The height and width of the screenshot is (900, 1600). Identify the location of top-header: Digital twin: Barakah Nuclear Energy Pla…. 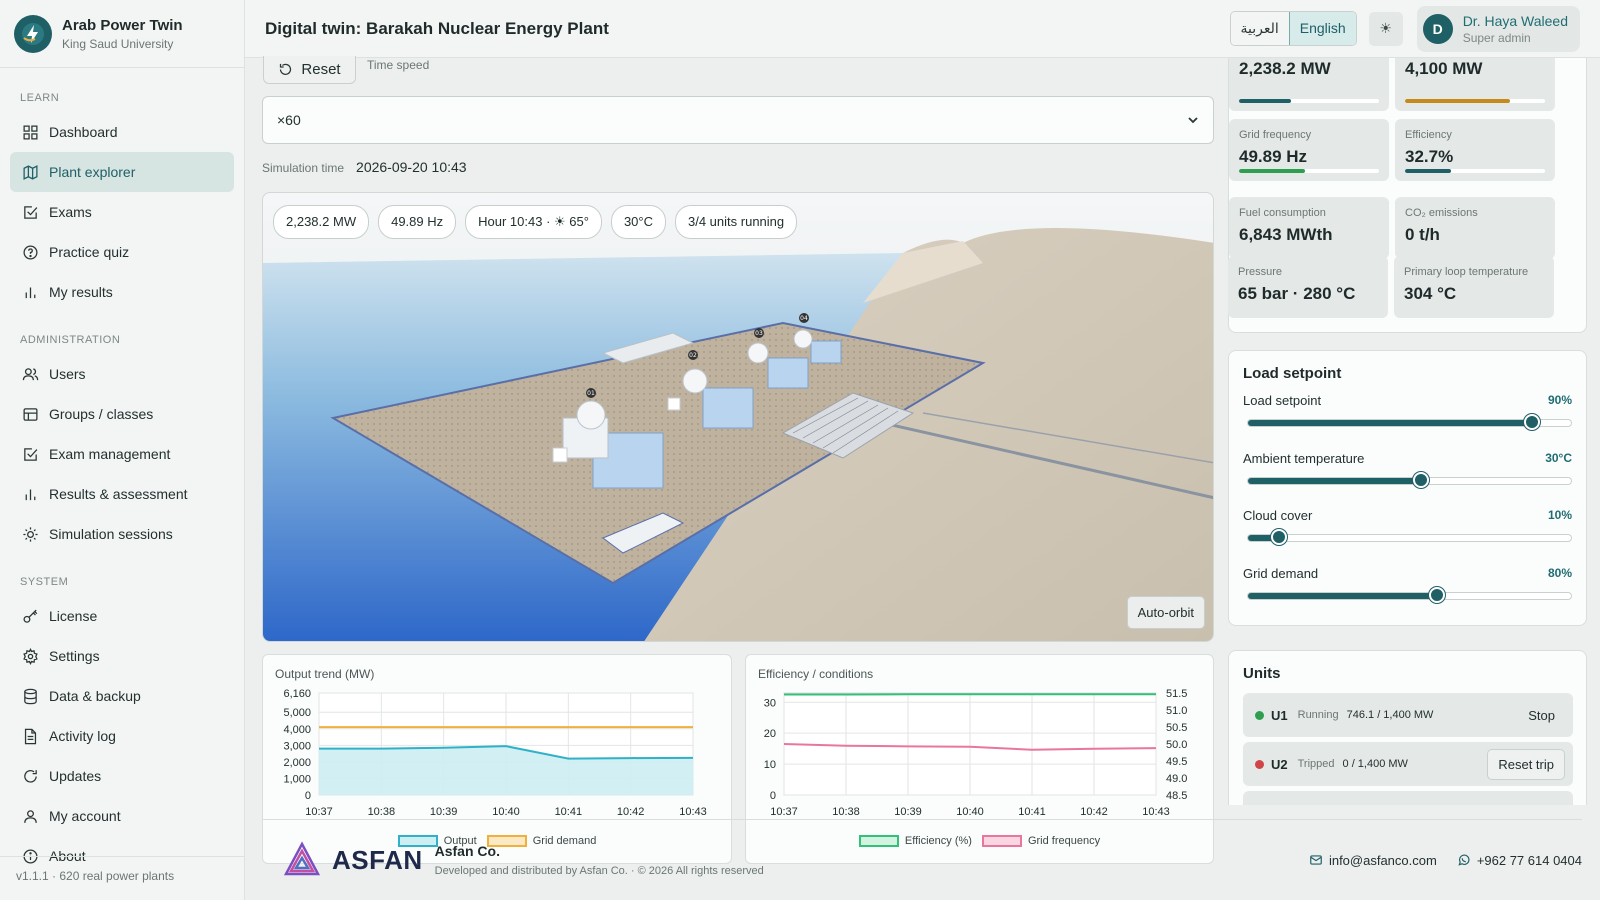
(922, 29).